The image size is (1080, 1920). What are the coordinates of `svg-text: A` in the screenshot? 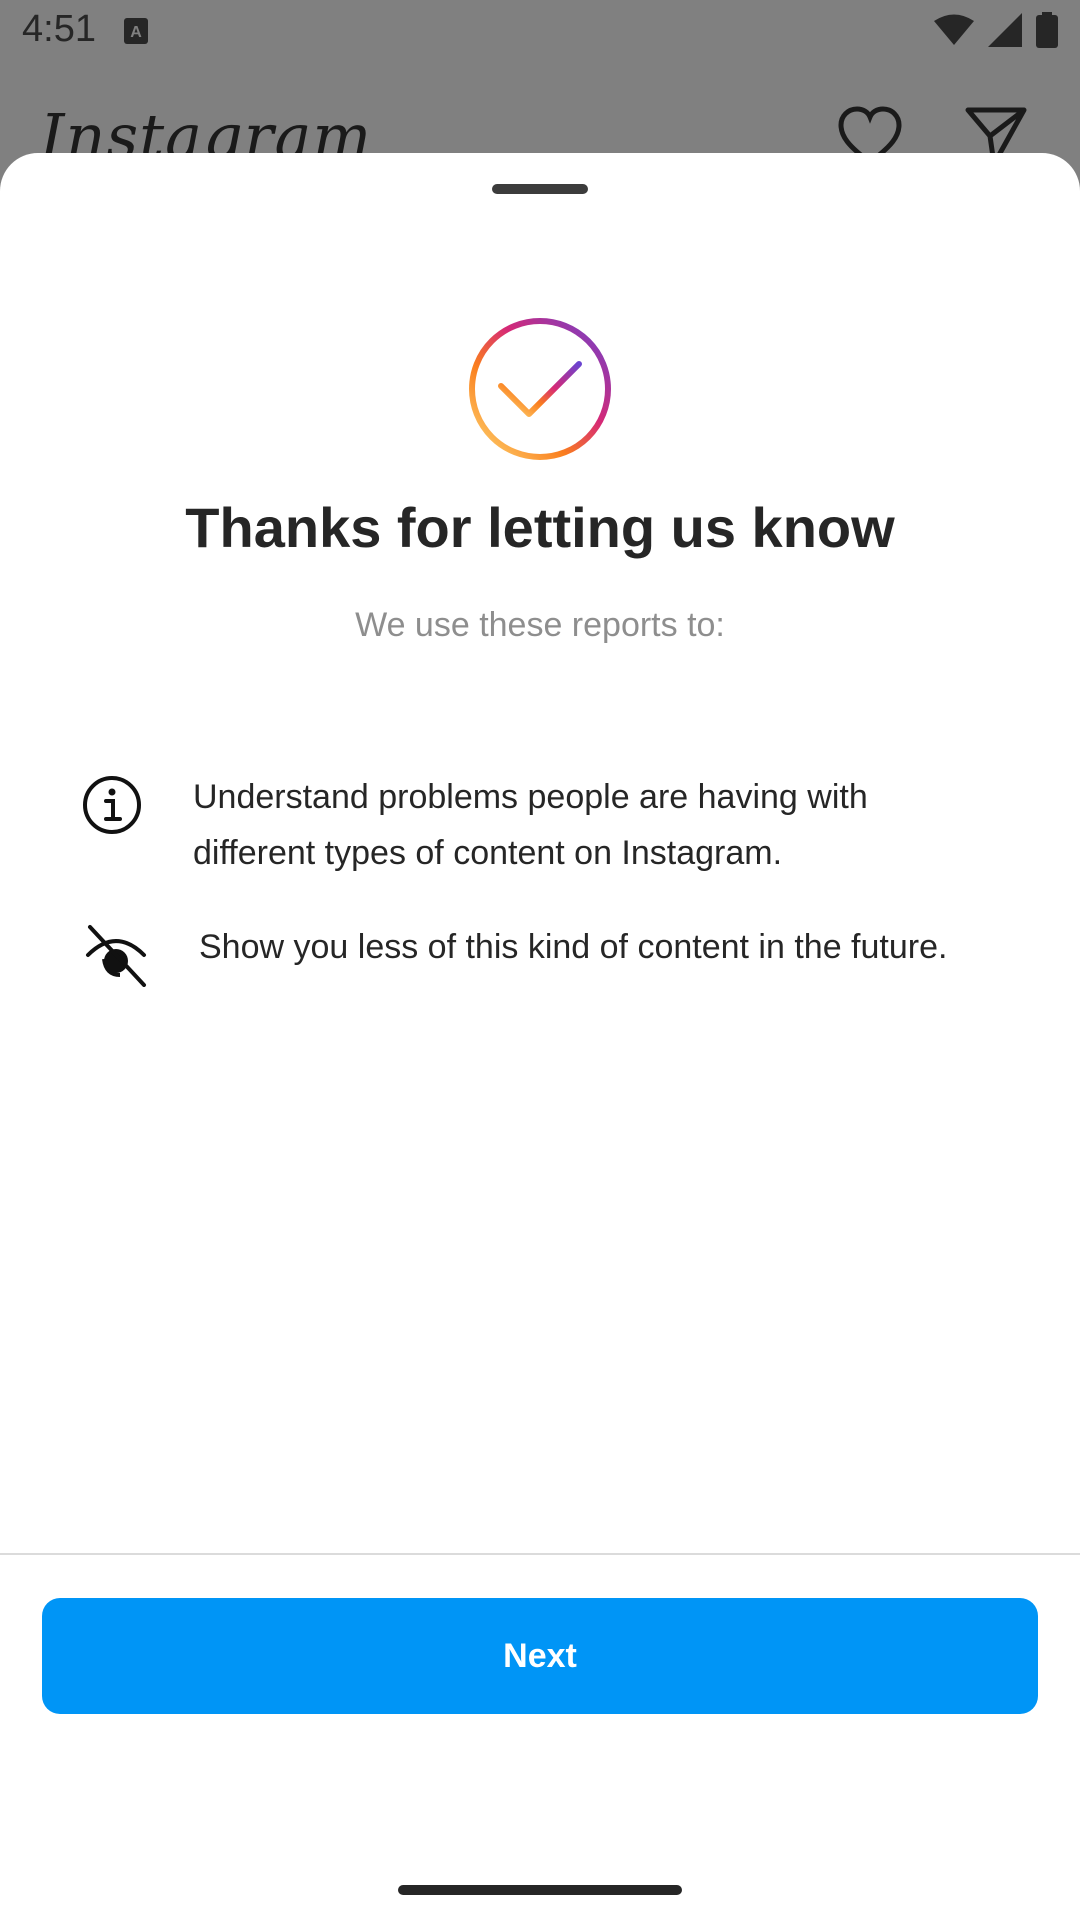 It's located at (136, 32).